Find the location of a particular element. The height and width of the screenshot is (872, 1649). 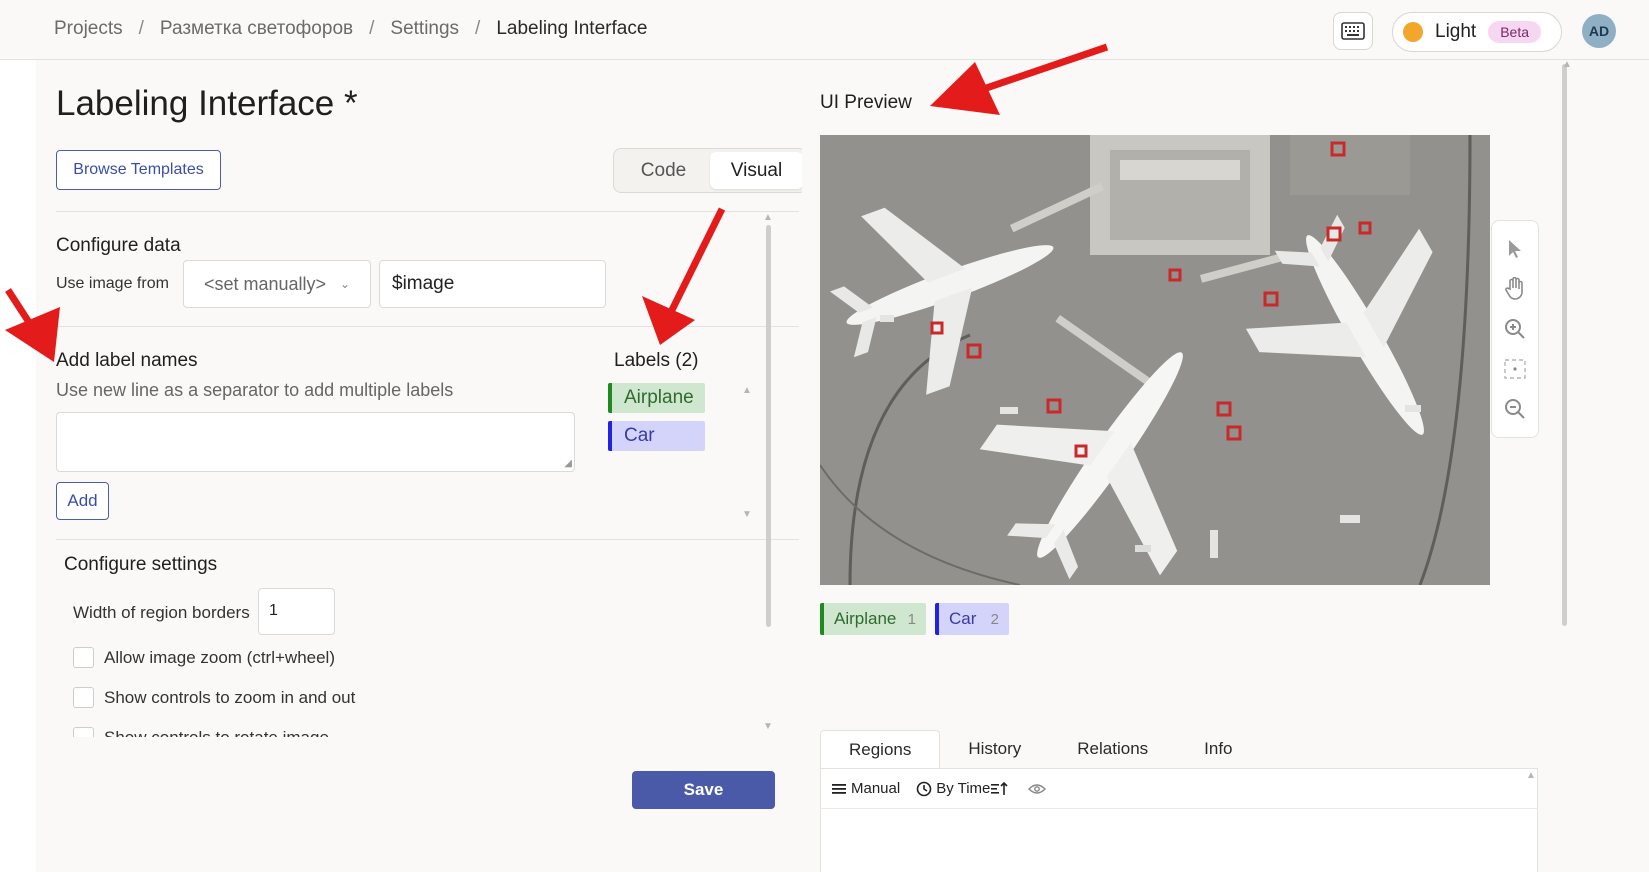

configure-data-title: Configure data is located at coordinates (118, 245).